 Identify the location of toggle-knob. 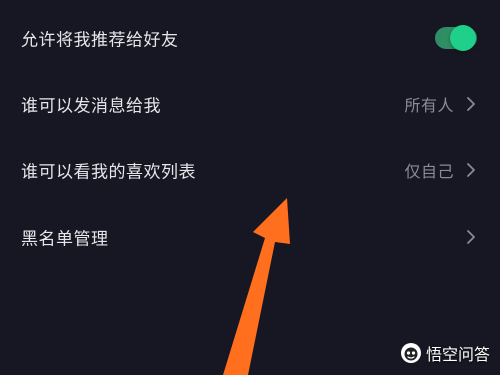
(463, 38).